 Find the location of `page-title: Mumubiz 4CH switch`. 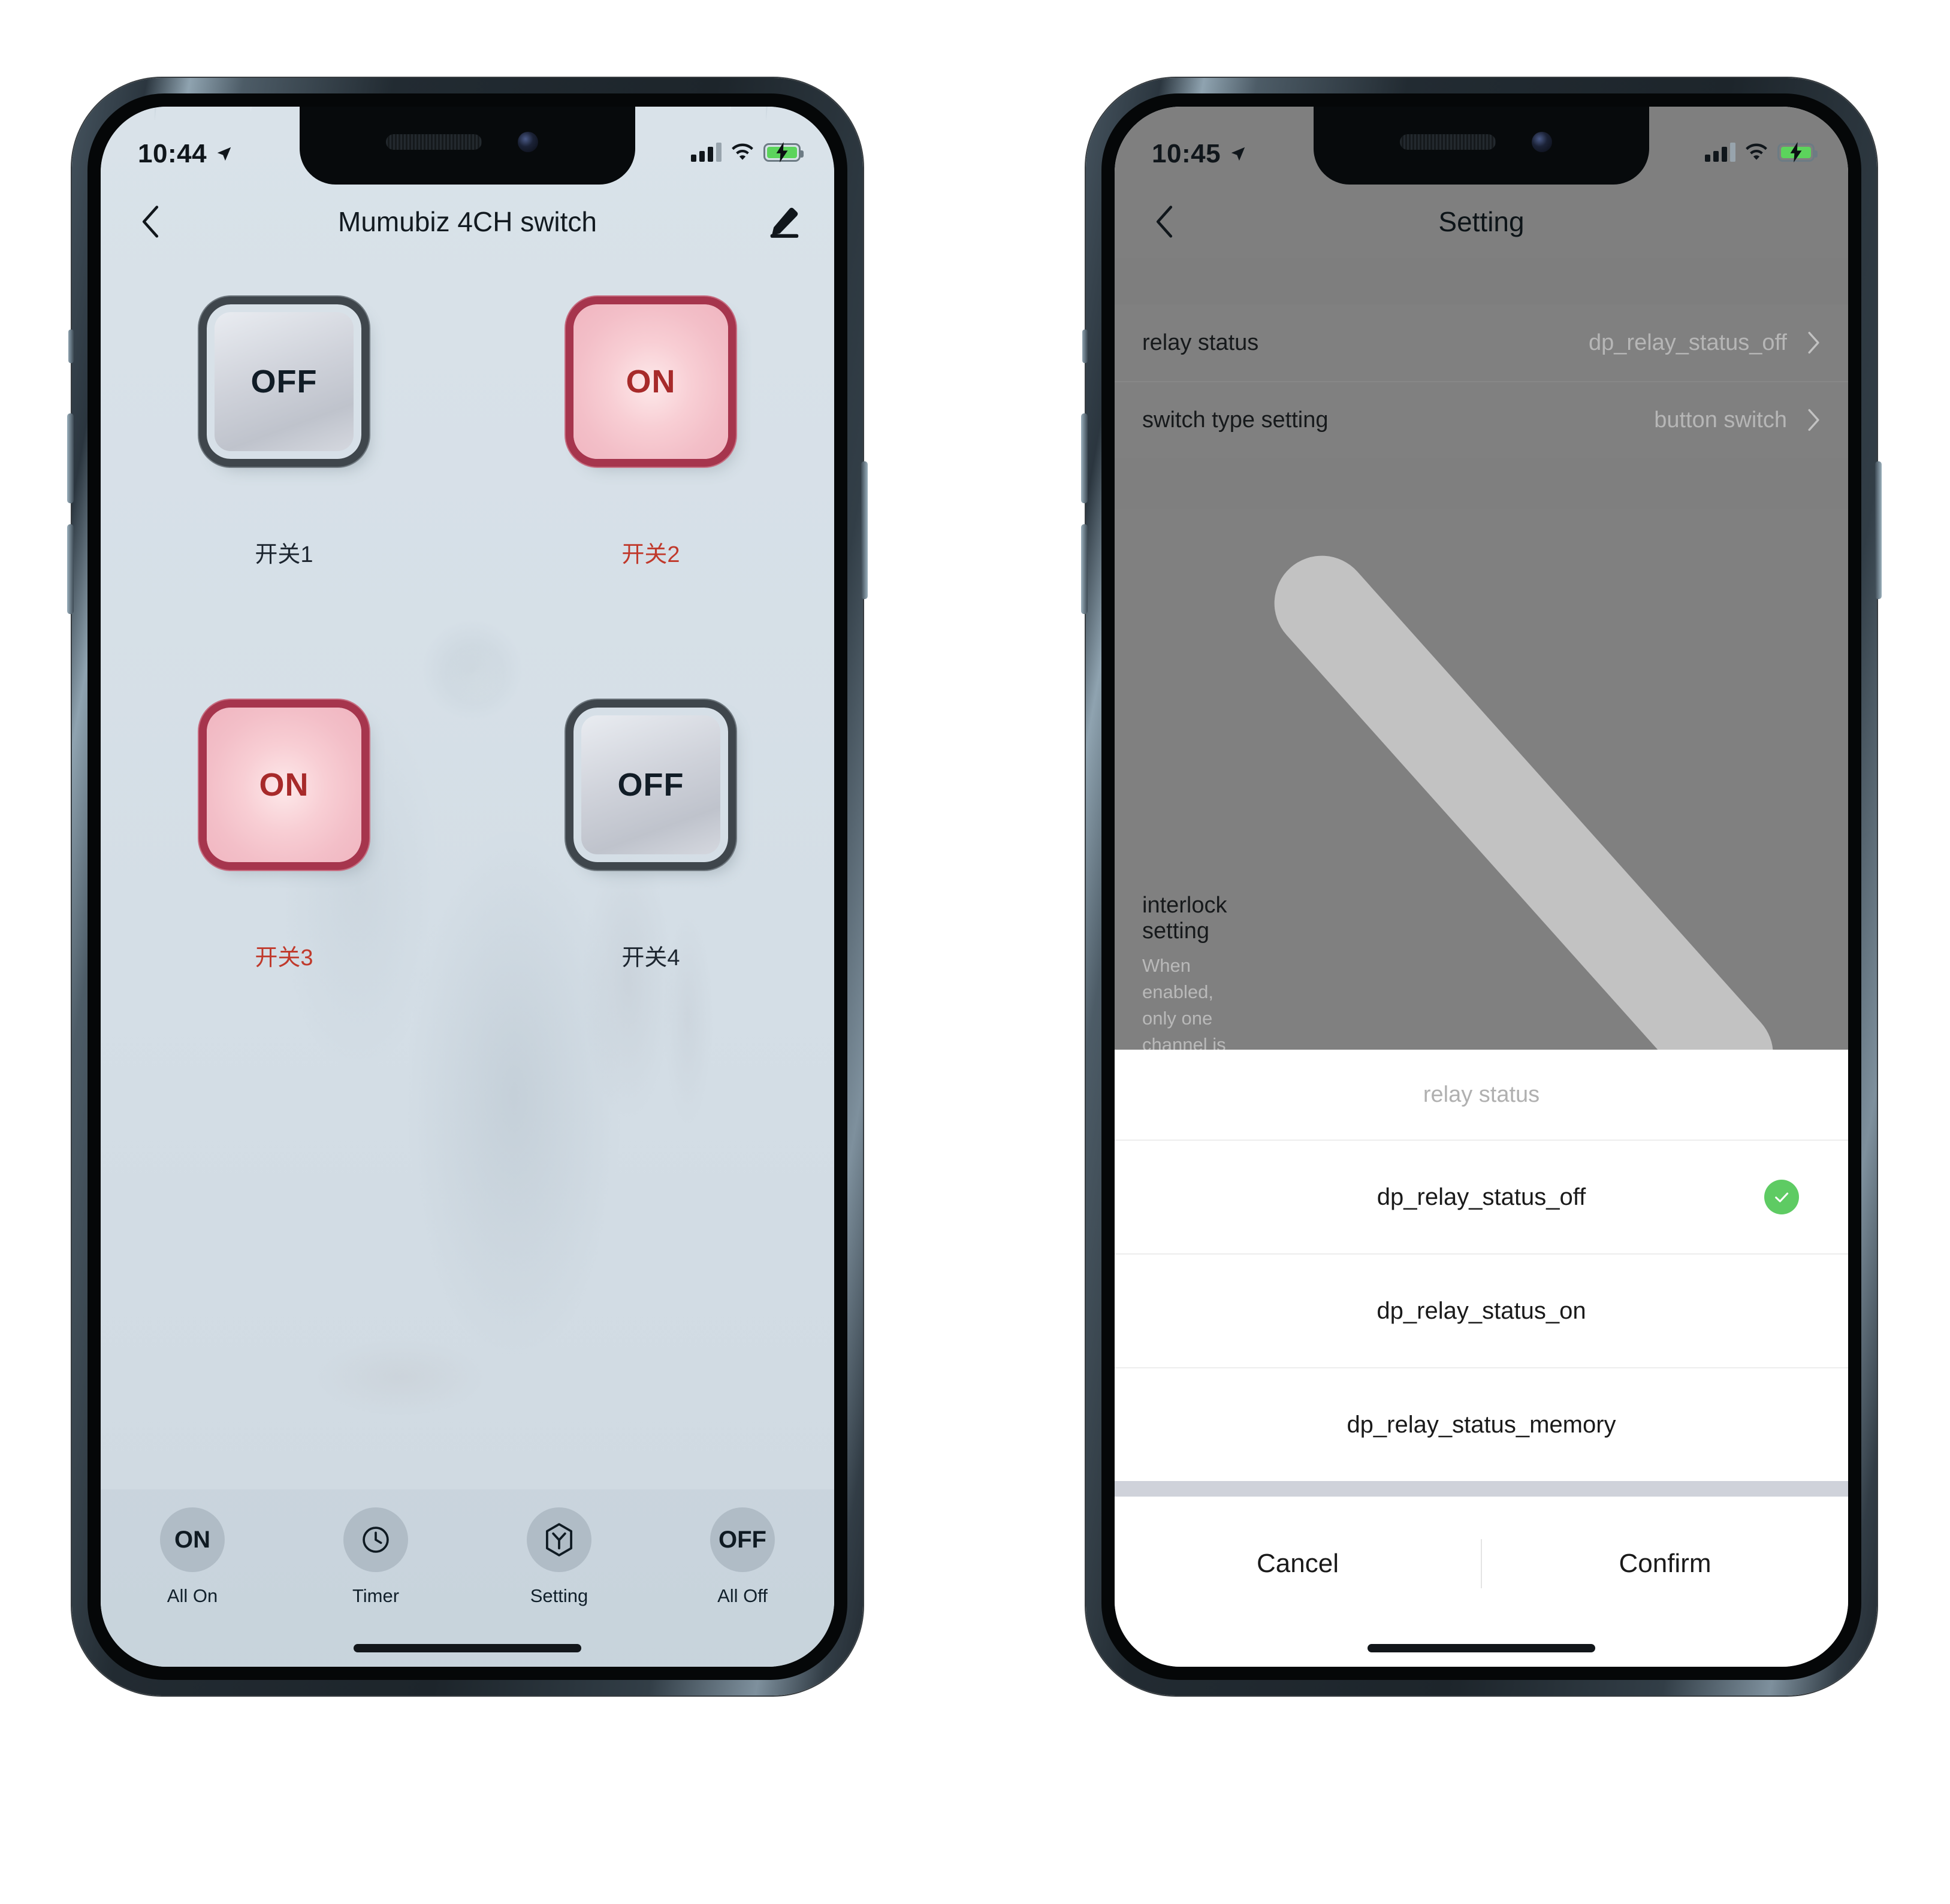

page-title: Mumubiz 4CH switch is located at coordinates (467, 222).